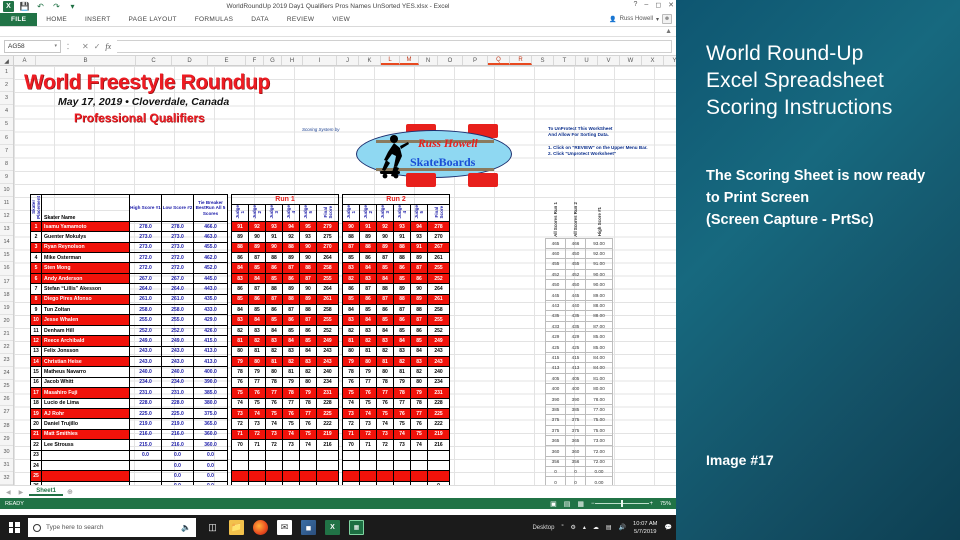 The image size is (960, 540). What do you see at coordinates (291, 413) in the screenshot?
I see `cell-run1-judge-4: 76` at bounding box center [291, 413].